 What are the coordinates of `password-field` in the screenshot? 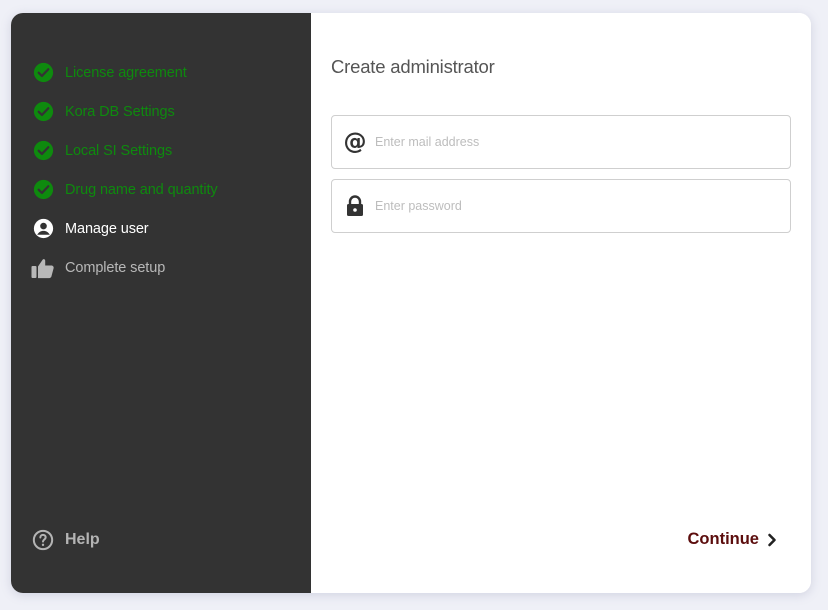 It's located at (561, 206).